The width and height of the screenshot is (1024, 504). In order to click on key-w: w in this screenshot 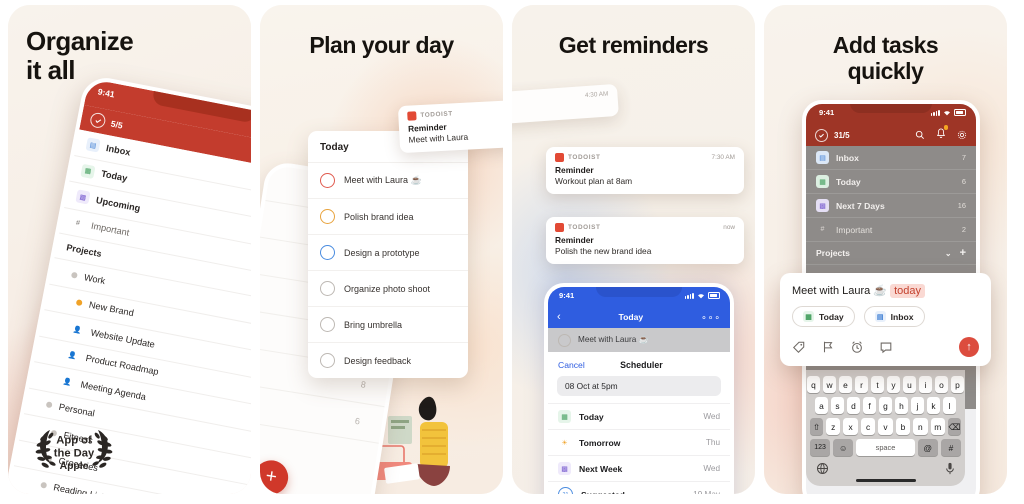, I will do `click(829, 384)`.